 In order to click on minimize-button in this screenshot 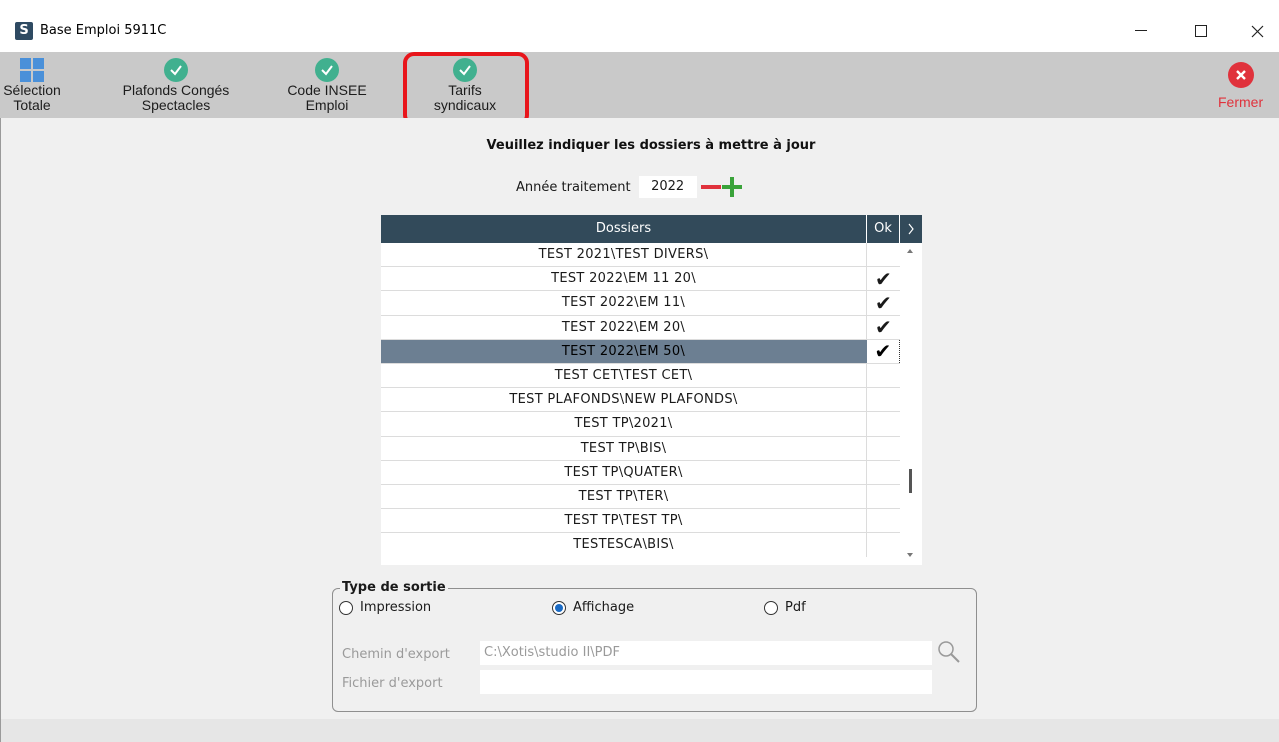, I will do `click(1141, 31)`.